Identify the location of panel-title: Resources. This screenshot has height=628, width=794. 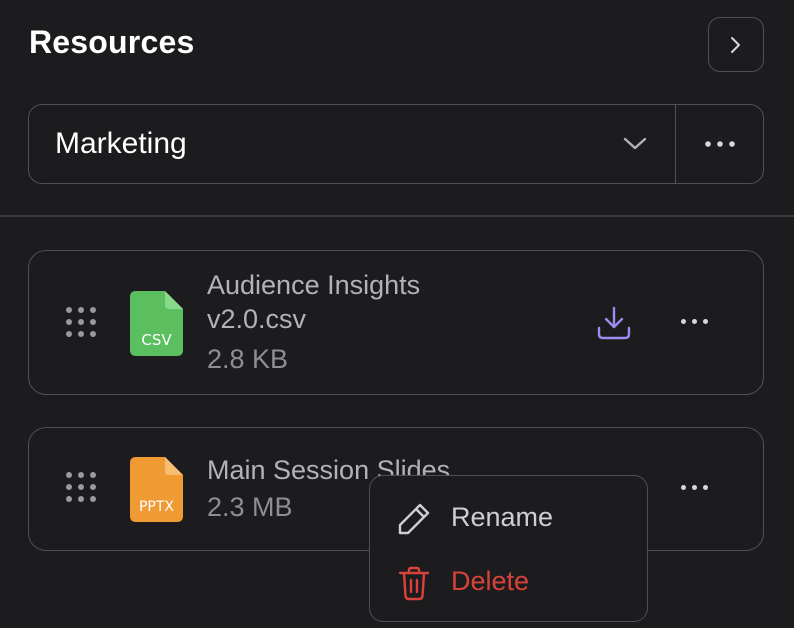
(112, 42).